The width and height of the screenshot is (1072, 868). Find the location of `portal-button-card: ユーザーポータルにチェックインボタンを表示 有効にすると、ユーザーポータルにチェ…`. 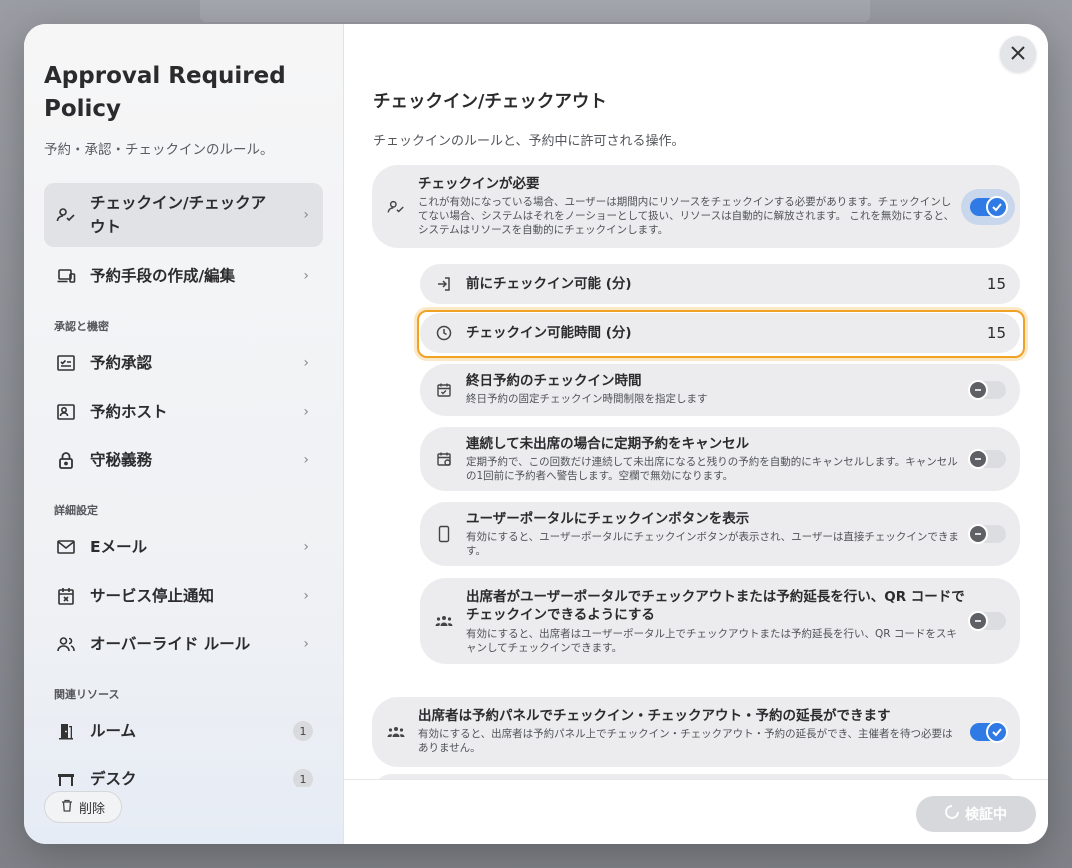

portal-button-card: ユーザーポータルにチェックインボタンを表示 有効にすると、ユーザーポータルにチェ… is located at coordinates (720, 534).